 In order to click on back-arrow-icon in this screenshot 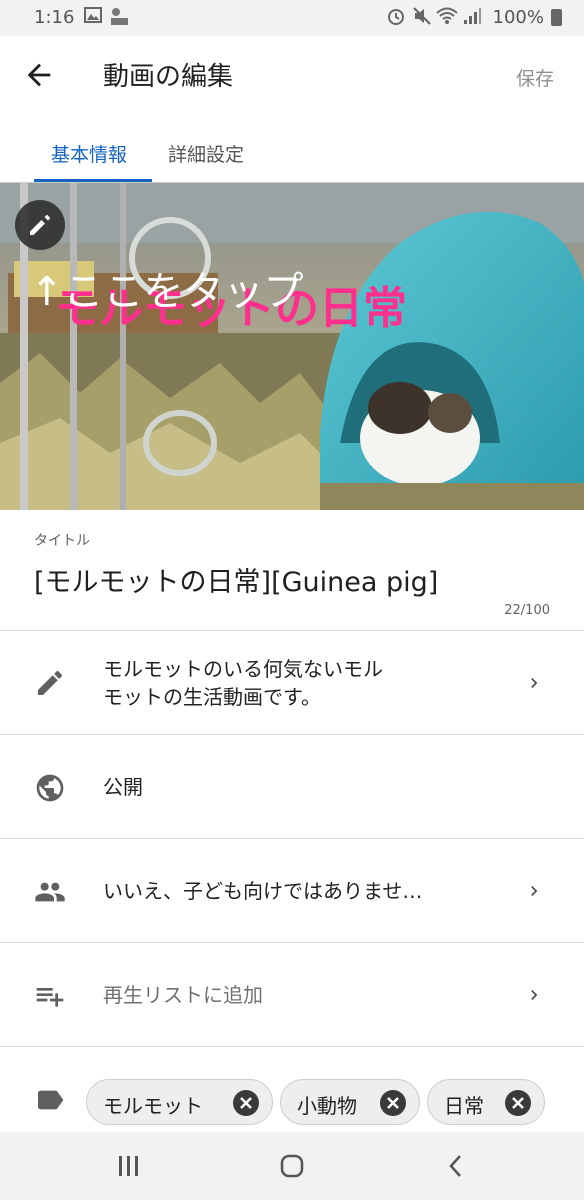, I will do `click(39, 75)`.